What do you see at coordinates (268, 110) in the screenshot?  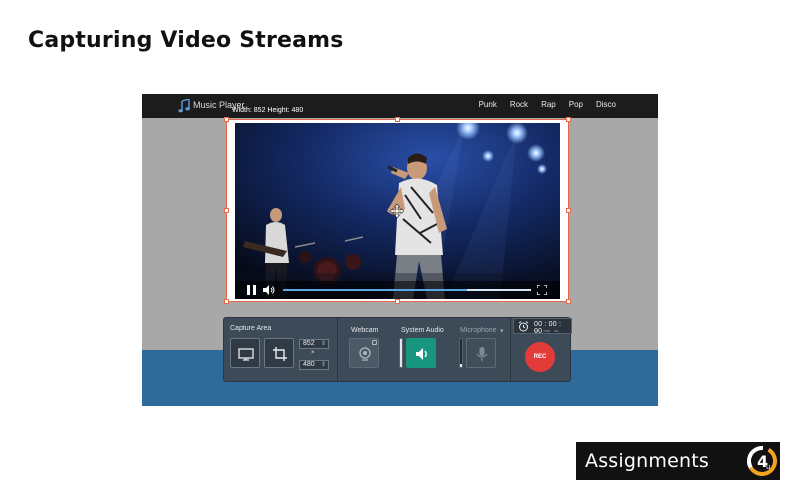 I see `capture-dimensions-label: Width: 852 Height: 480` at bounding box center [268, 110].